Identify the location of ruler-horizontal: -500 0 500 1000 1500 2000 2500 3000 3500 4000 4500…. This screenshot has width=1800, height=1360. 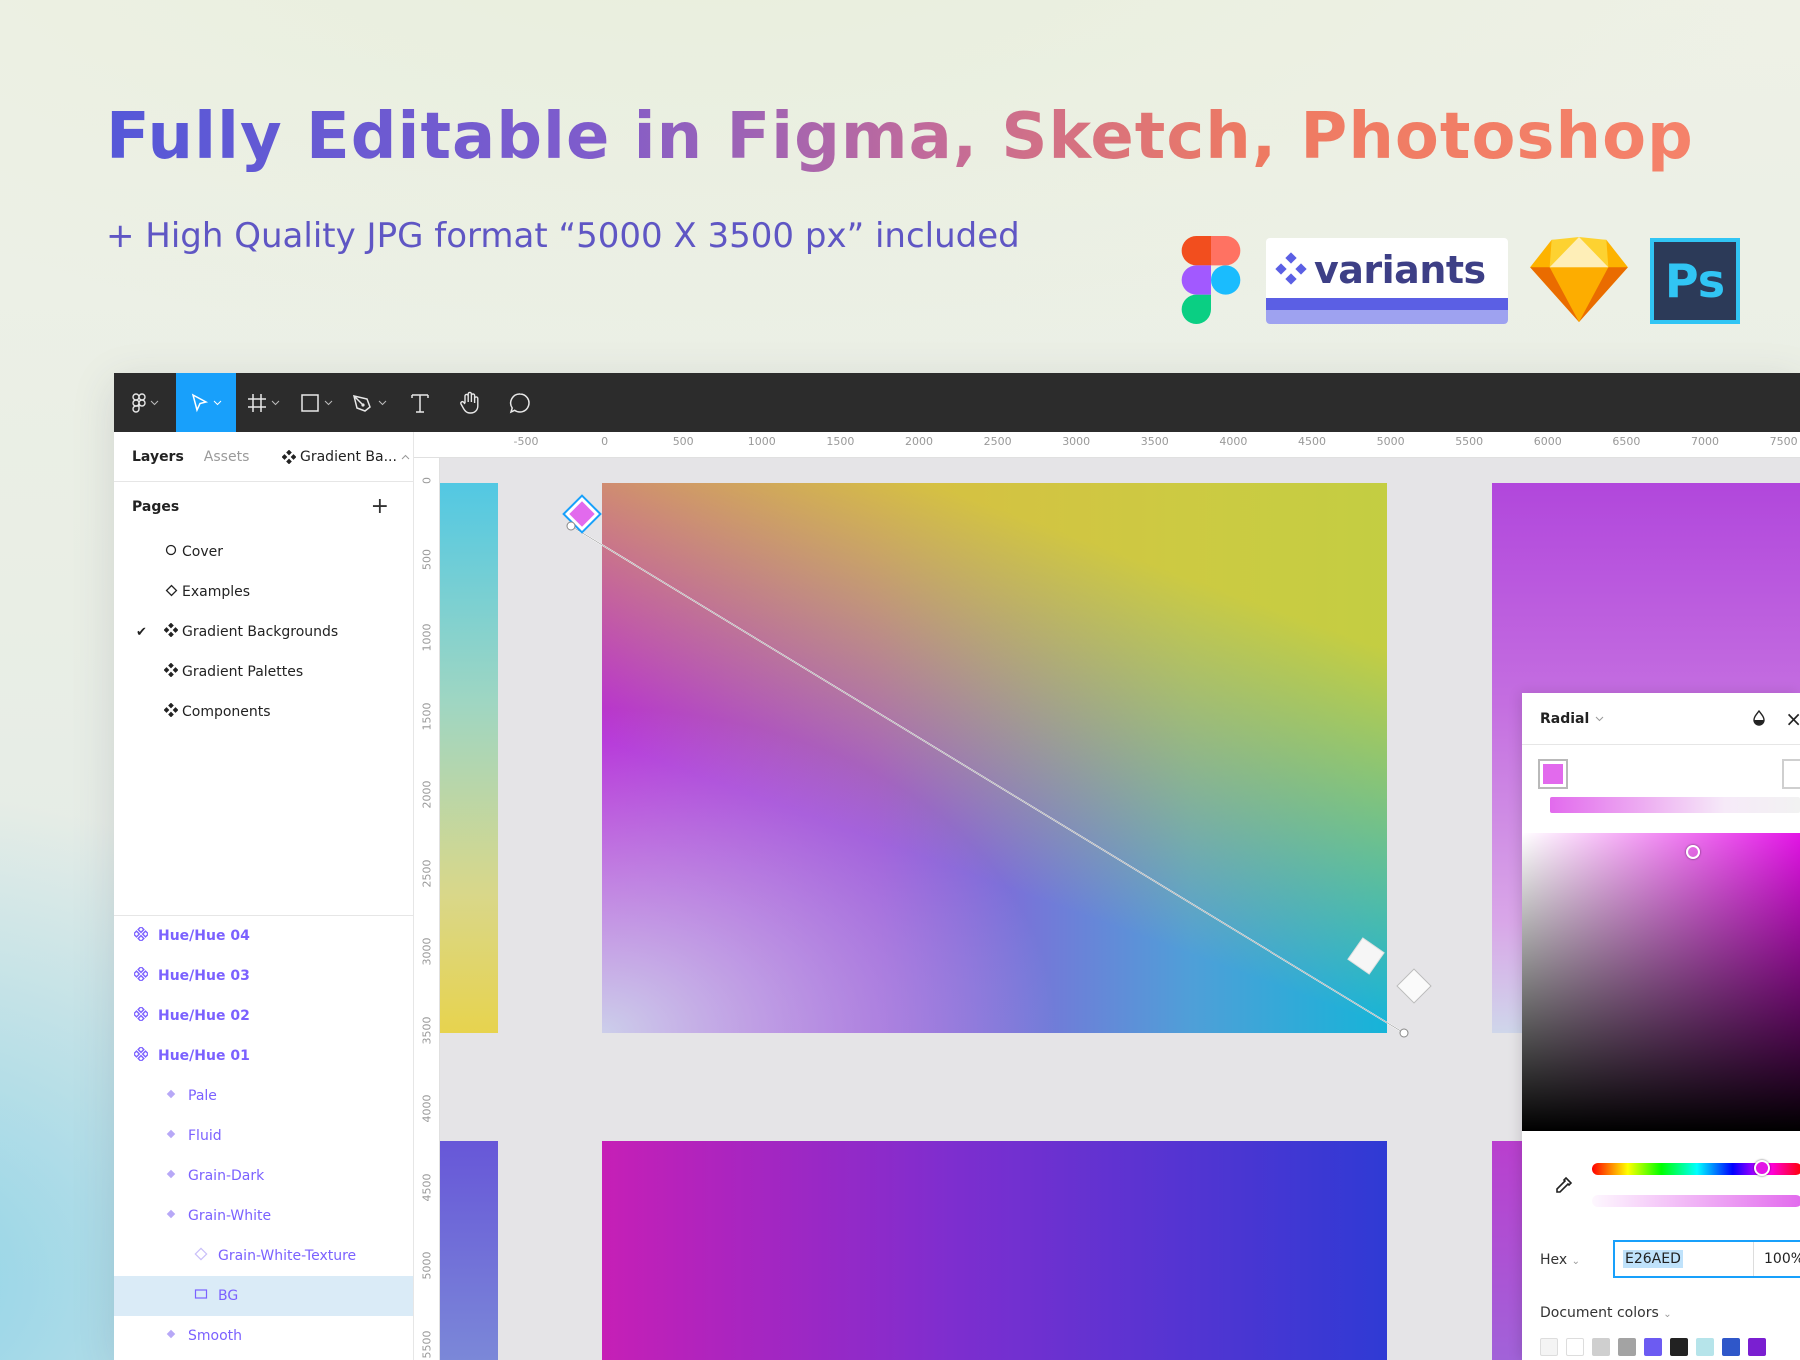
(1107, 445).